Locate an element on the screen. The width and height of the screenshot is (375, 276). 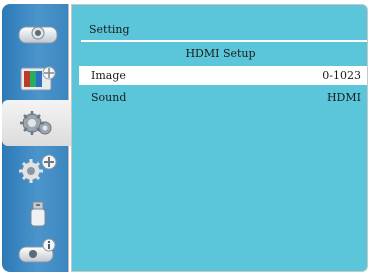
submenu-title: HDMI Setup is located at coordinates (220, 53).